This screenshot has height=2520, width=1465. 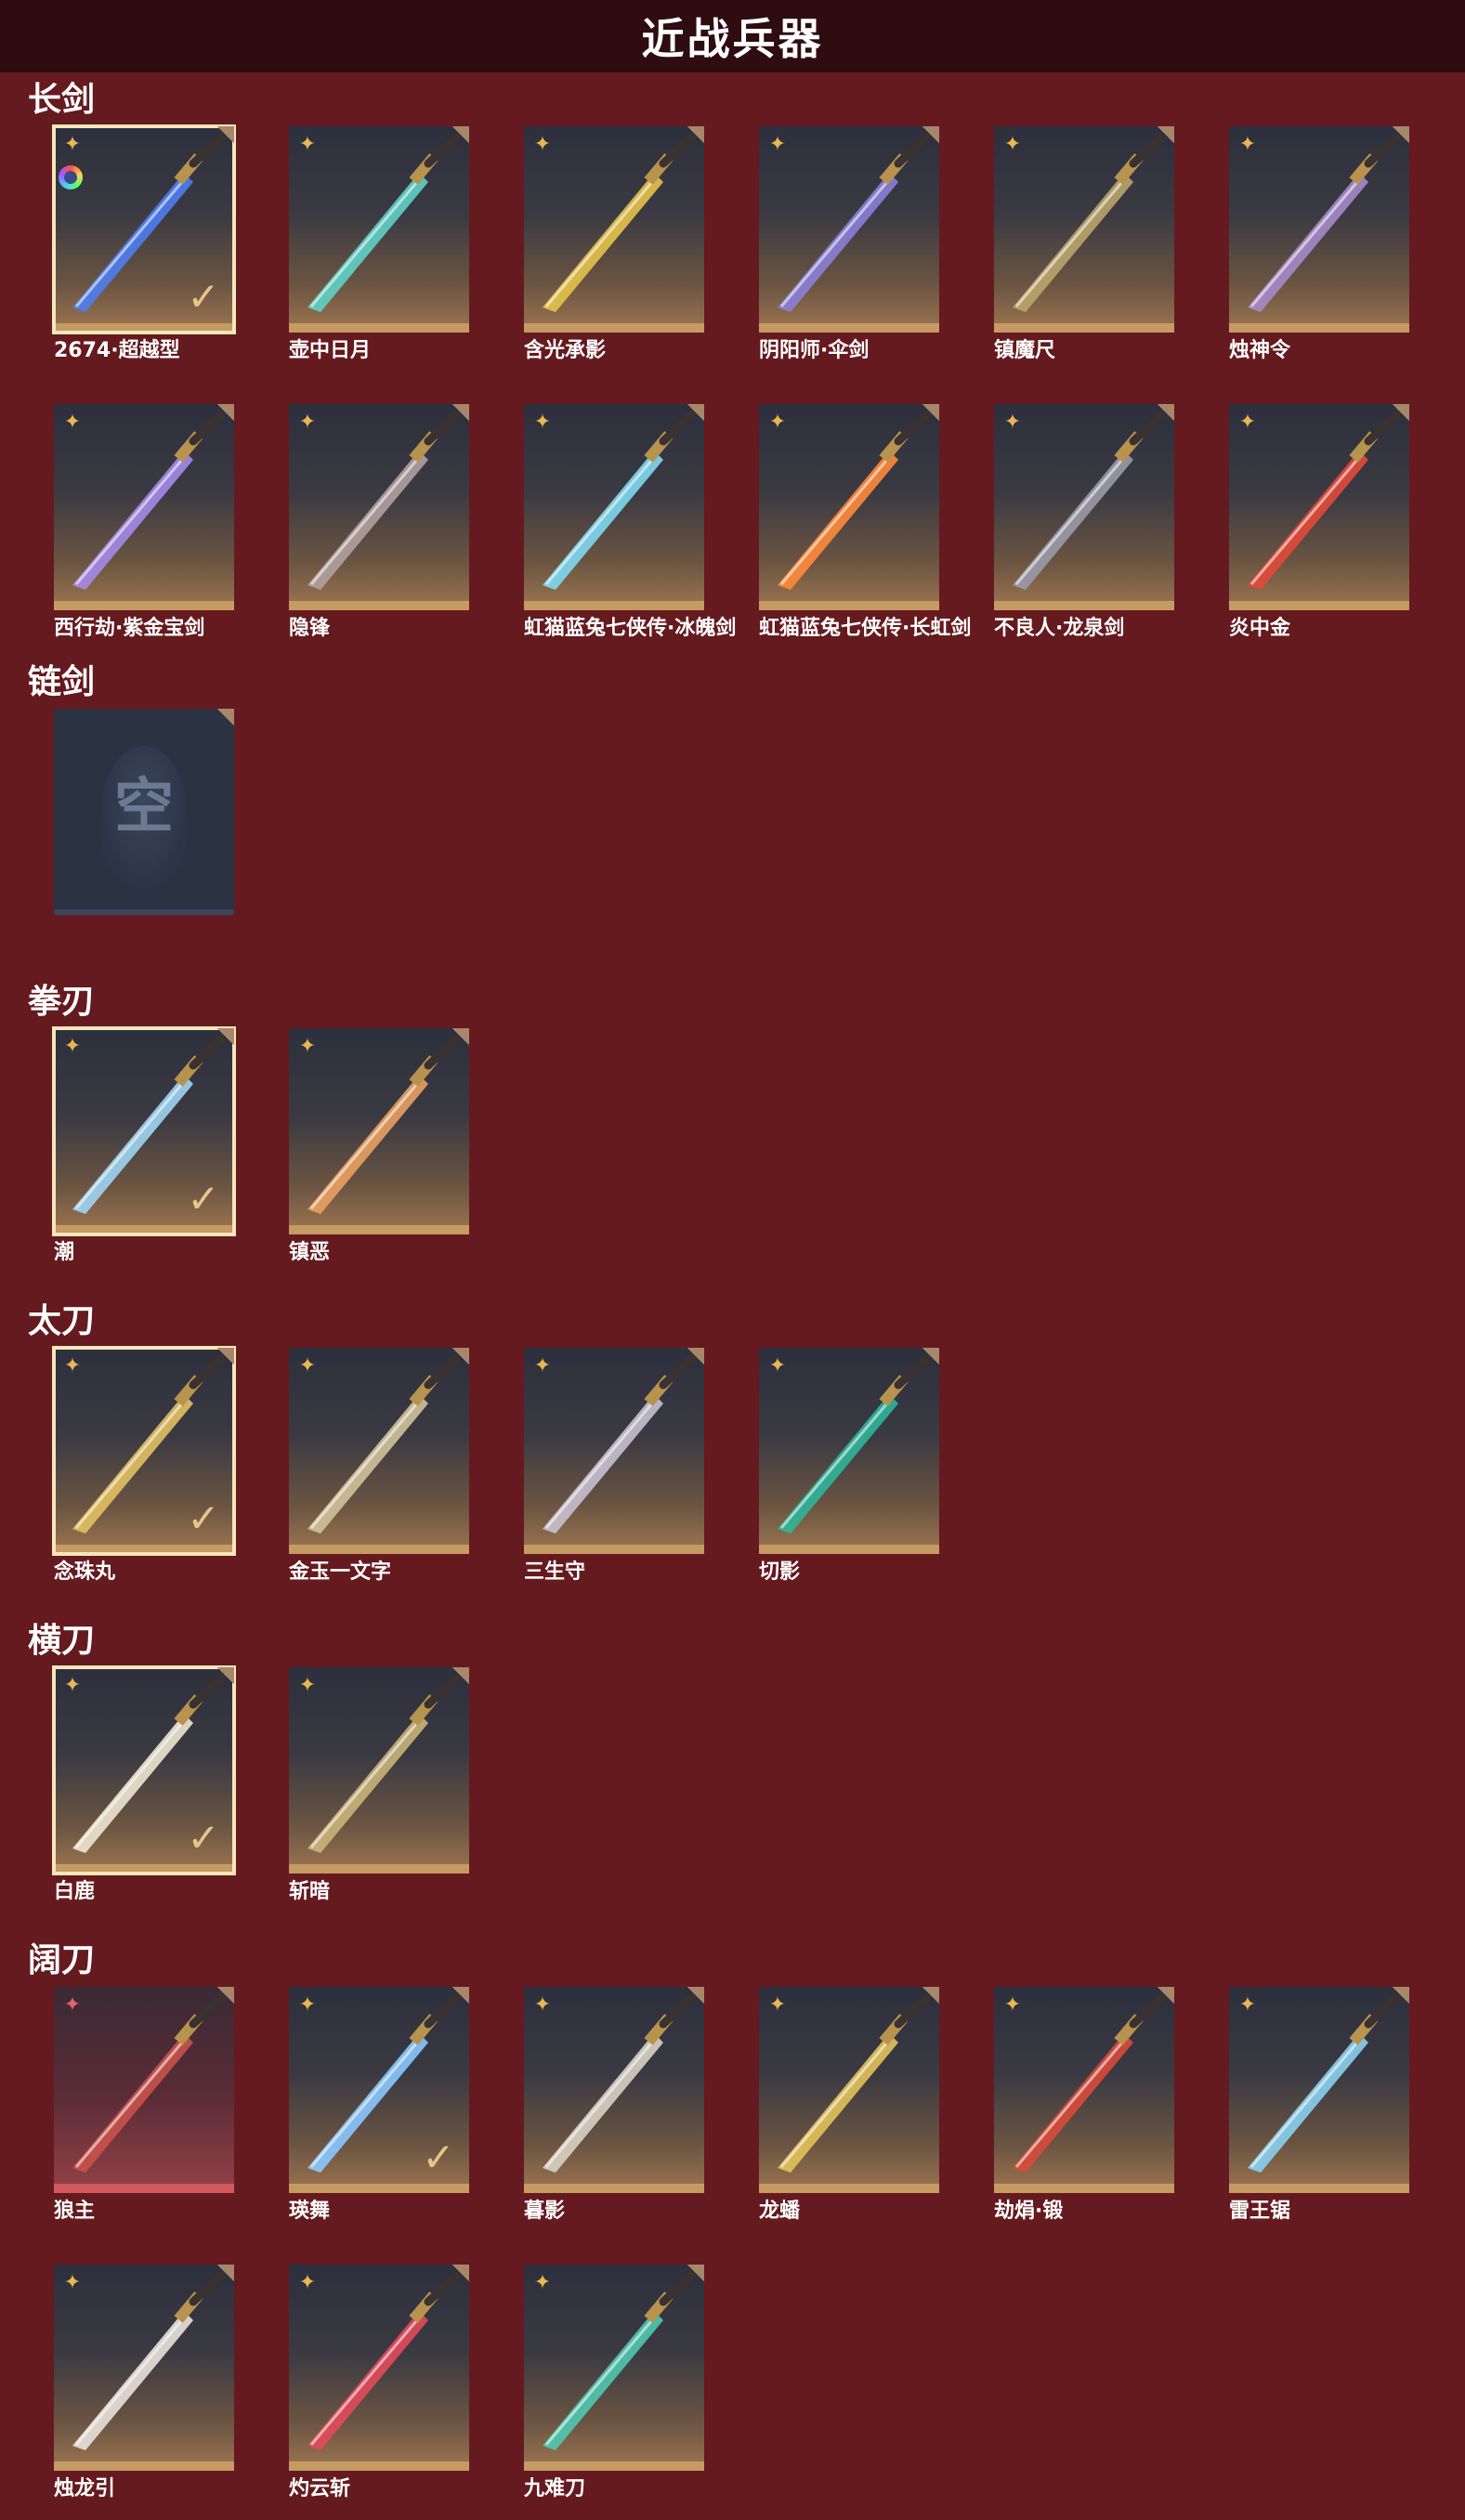 I want to click on weapon-name: 九难刀, so click(x=555, y=2488).